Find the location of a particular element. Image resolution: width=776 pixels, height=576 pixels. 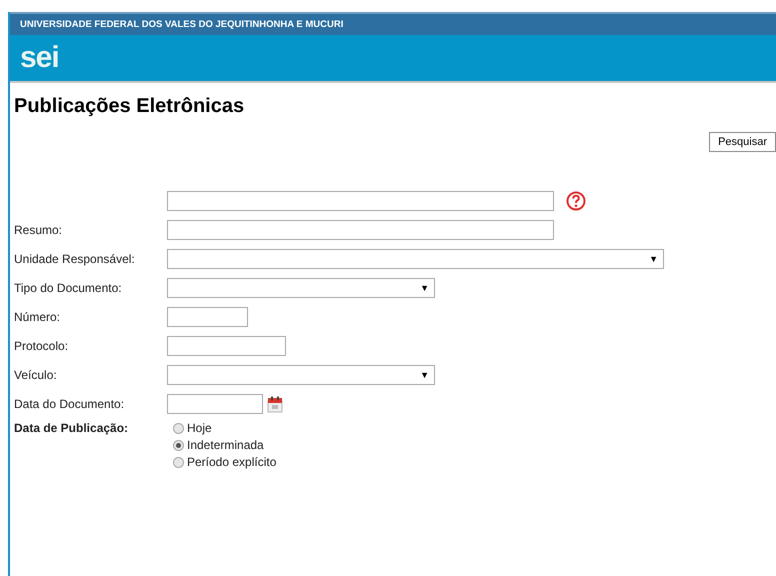

field-label: Unidade Responsável: is located at coordinates (74, 259).